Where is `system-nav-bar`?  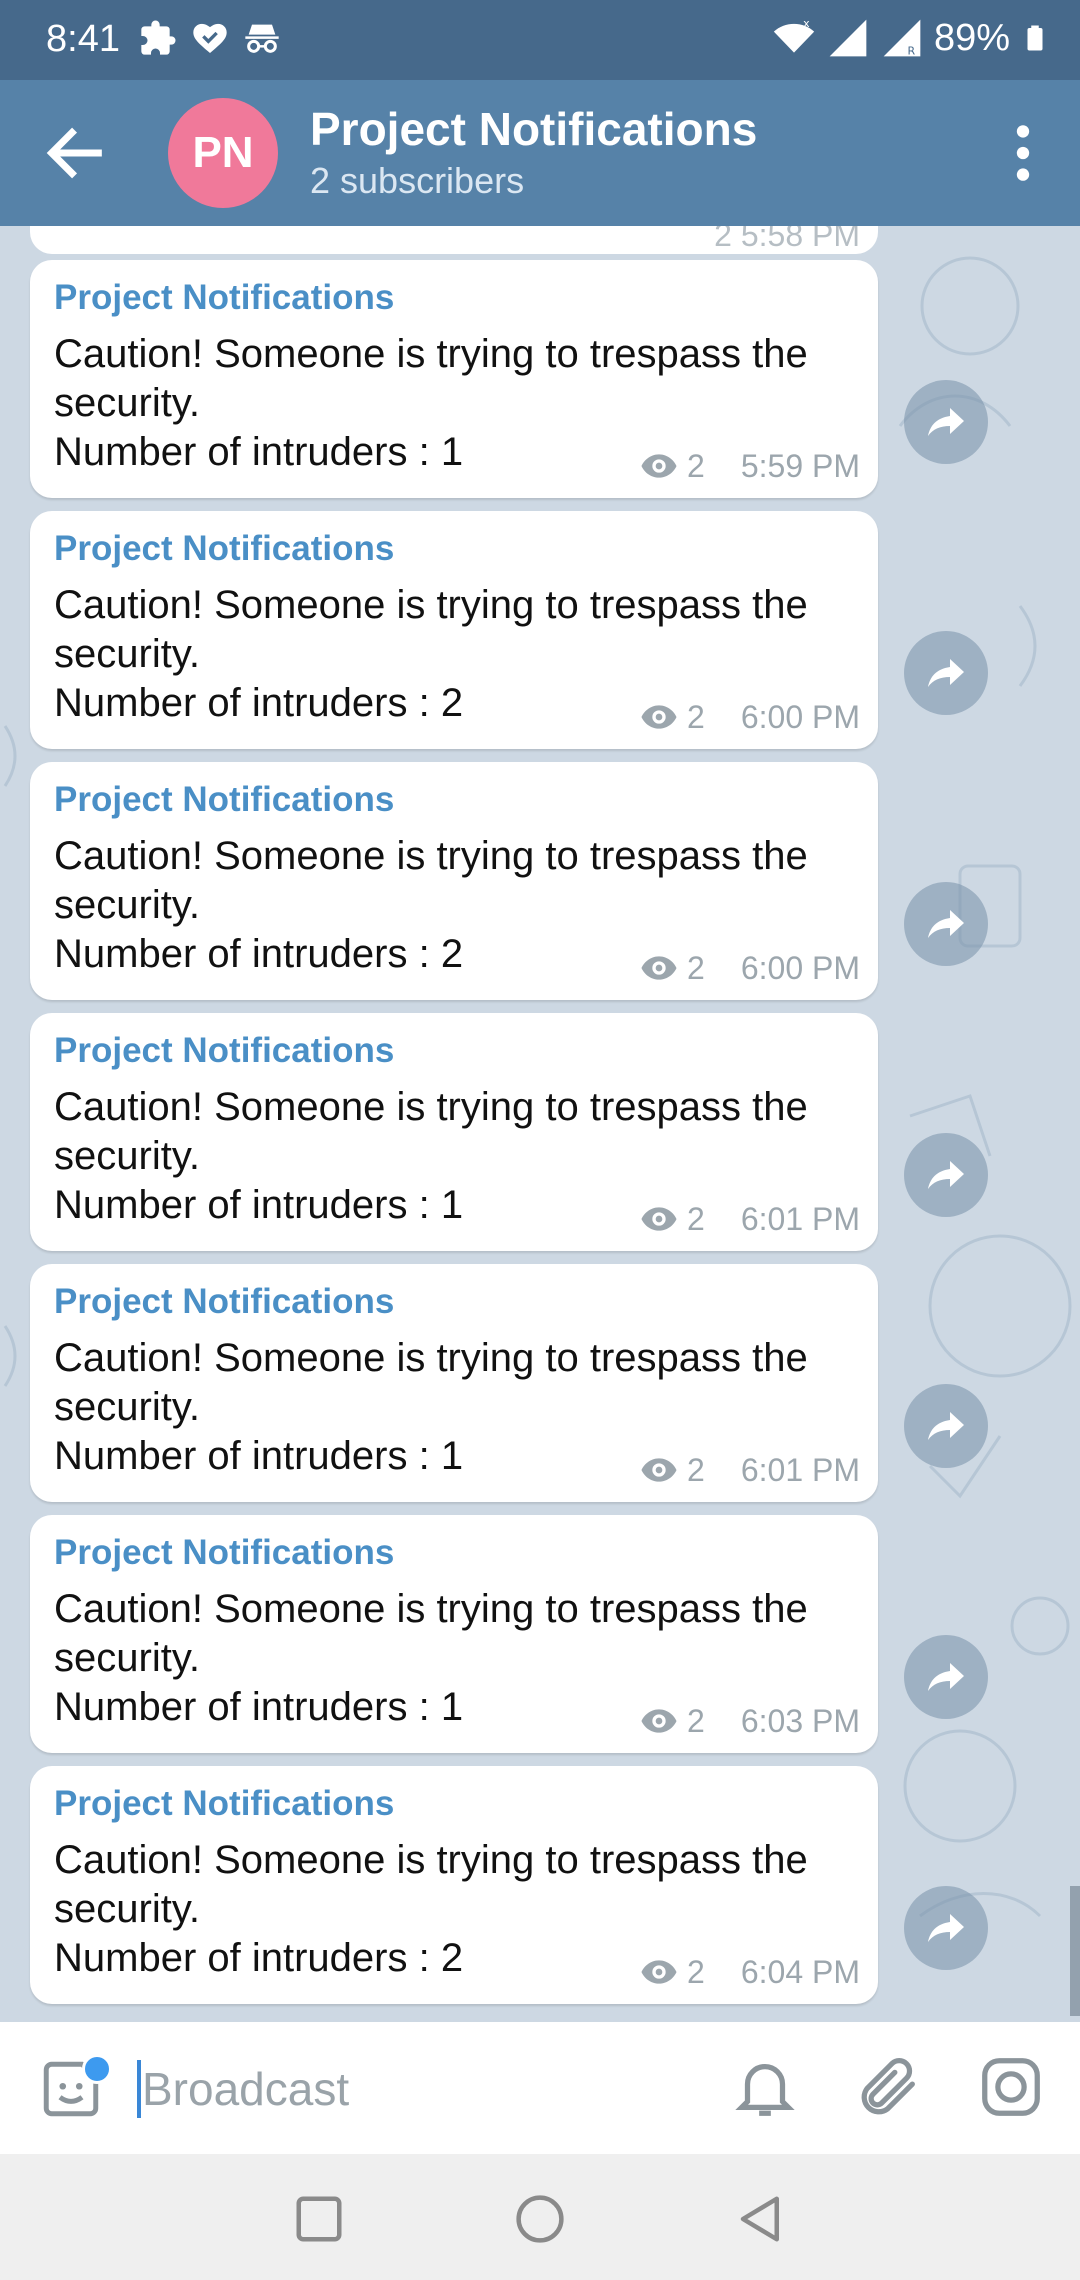
system-nav-bar is located at coordinates (540, 2217).